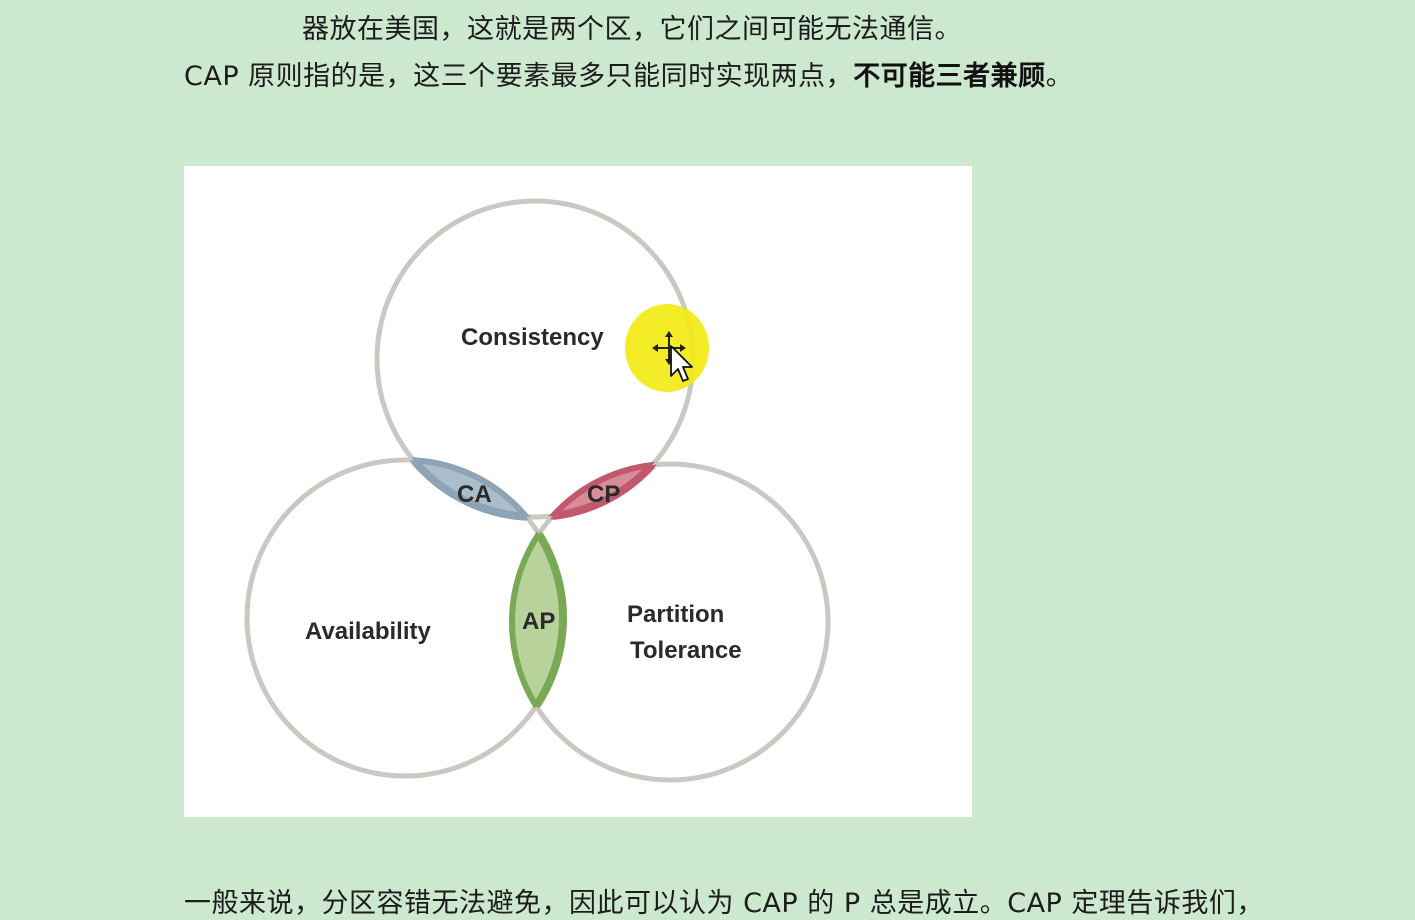 The image size is (1415, 920). Describe the element at coordinates (603, 494) in the screenshot. I see `cp-label: CP` at that location.